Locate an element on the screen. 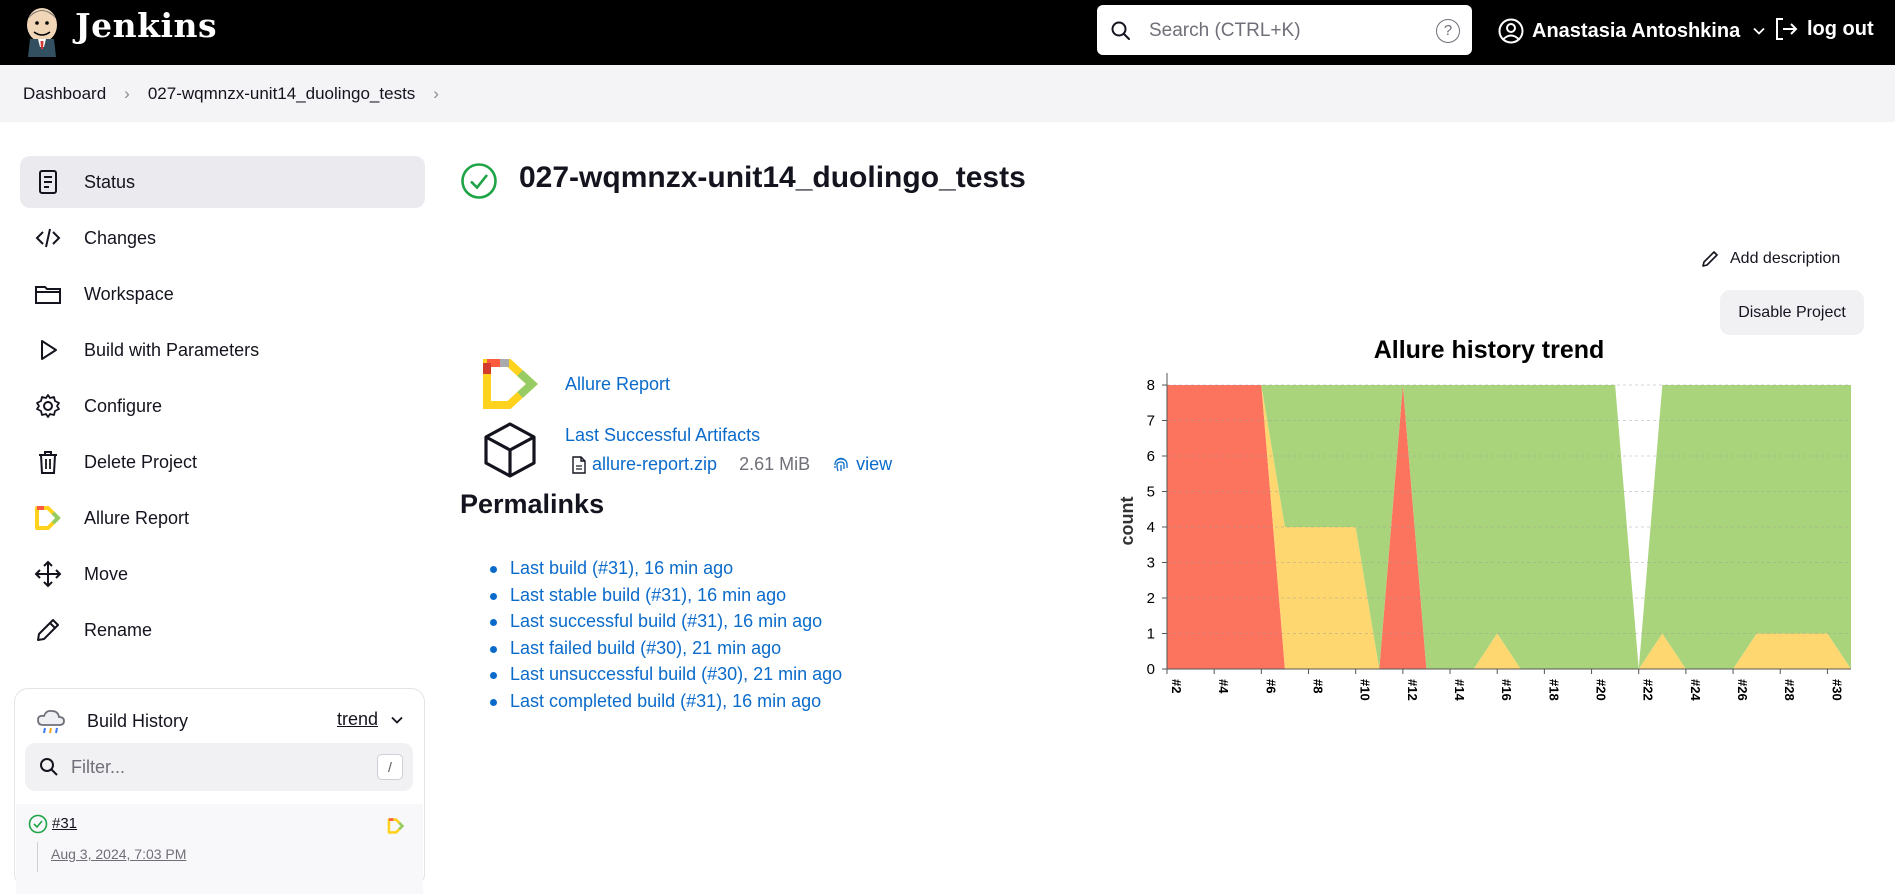 This screenshot has height=894, width=1895. package-icon is located at coordinates (510, 450).